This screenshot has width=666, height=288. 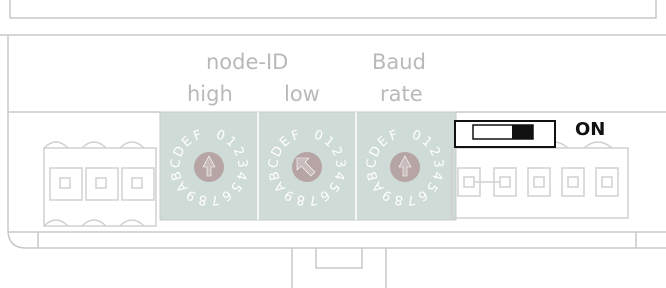 What do you see at coordinates (505, 134) in the screenshot?
I see `dip-switch` at bounding box center [505, 134].